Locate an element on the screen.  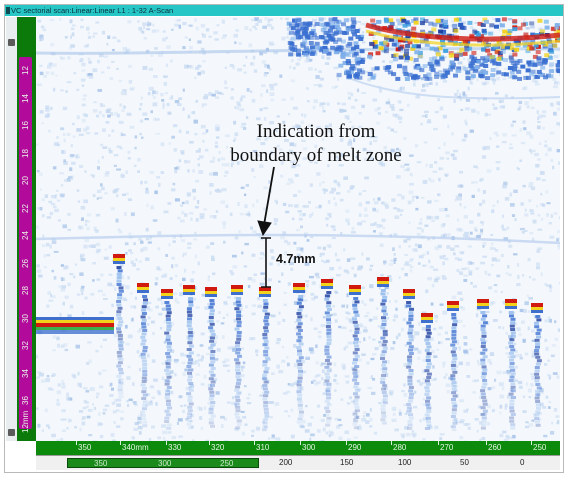
bottom-bar-tick: 250 is located at coordinates (227, 463).